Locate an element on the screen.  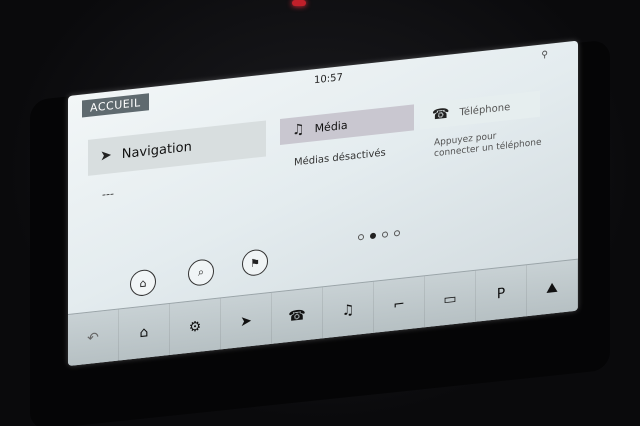
navigation-button: ➤ is located at coordinates (246, 321).